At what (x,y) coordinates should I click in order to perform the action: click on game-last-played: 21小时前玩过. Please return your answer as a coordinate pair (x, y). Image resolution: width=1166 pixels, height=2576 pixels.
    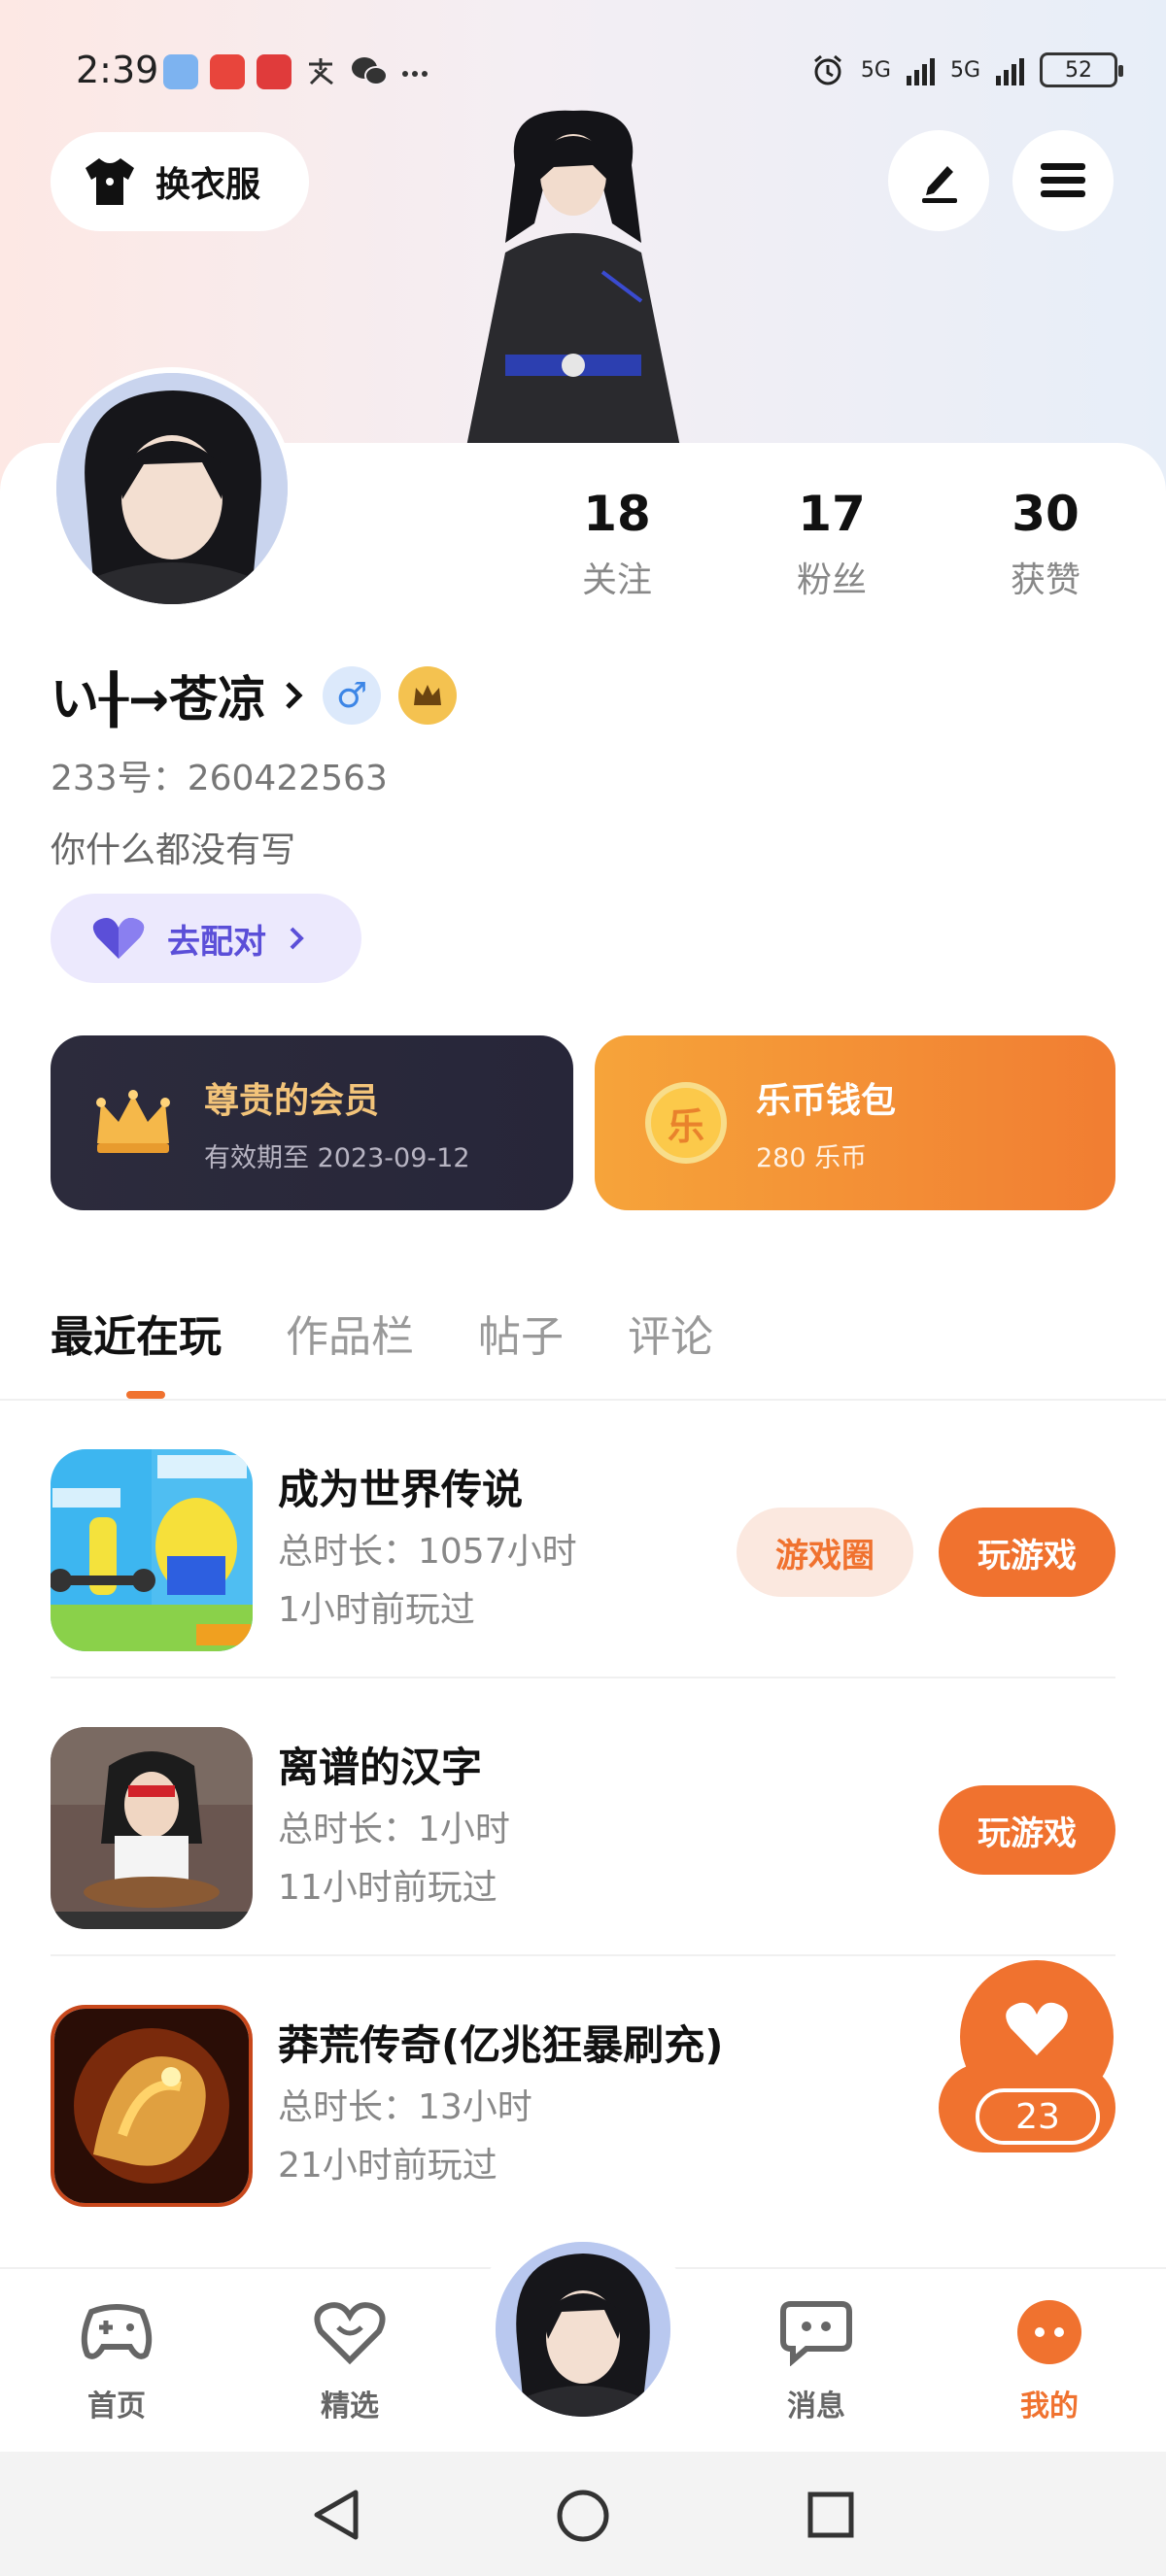
    Looking at the image, I should click on (387, 2166).